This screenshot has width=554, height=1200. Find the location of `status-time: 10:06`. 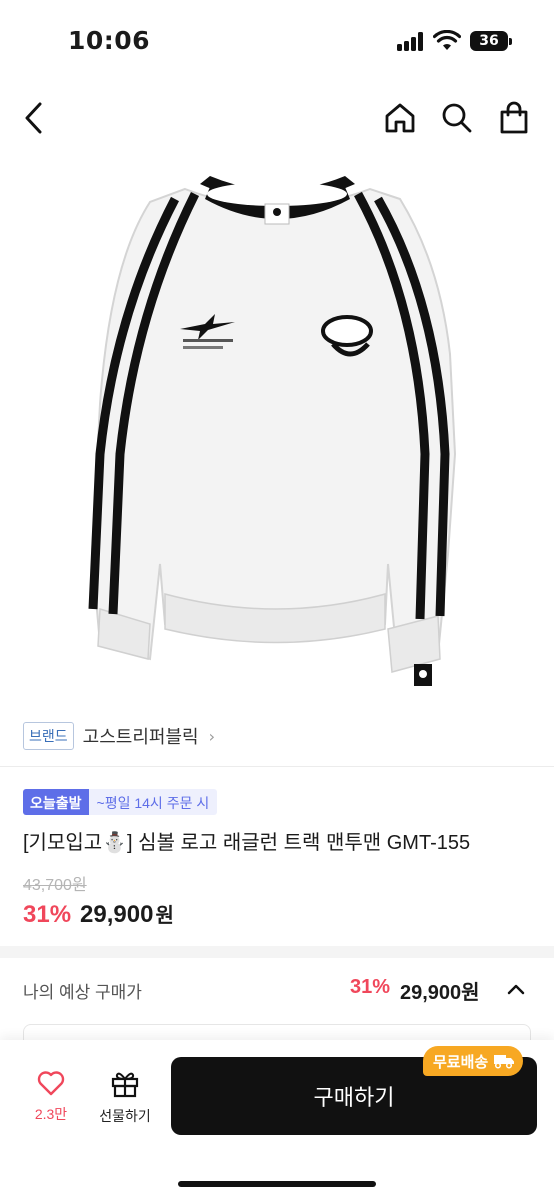

status-time: 10:06 is located at coordinates (109, 40).